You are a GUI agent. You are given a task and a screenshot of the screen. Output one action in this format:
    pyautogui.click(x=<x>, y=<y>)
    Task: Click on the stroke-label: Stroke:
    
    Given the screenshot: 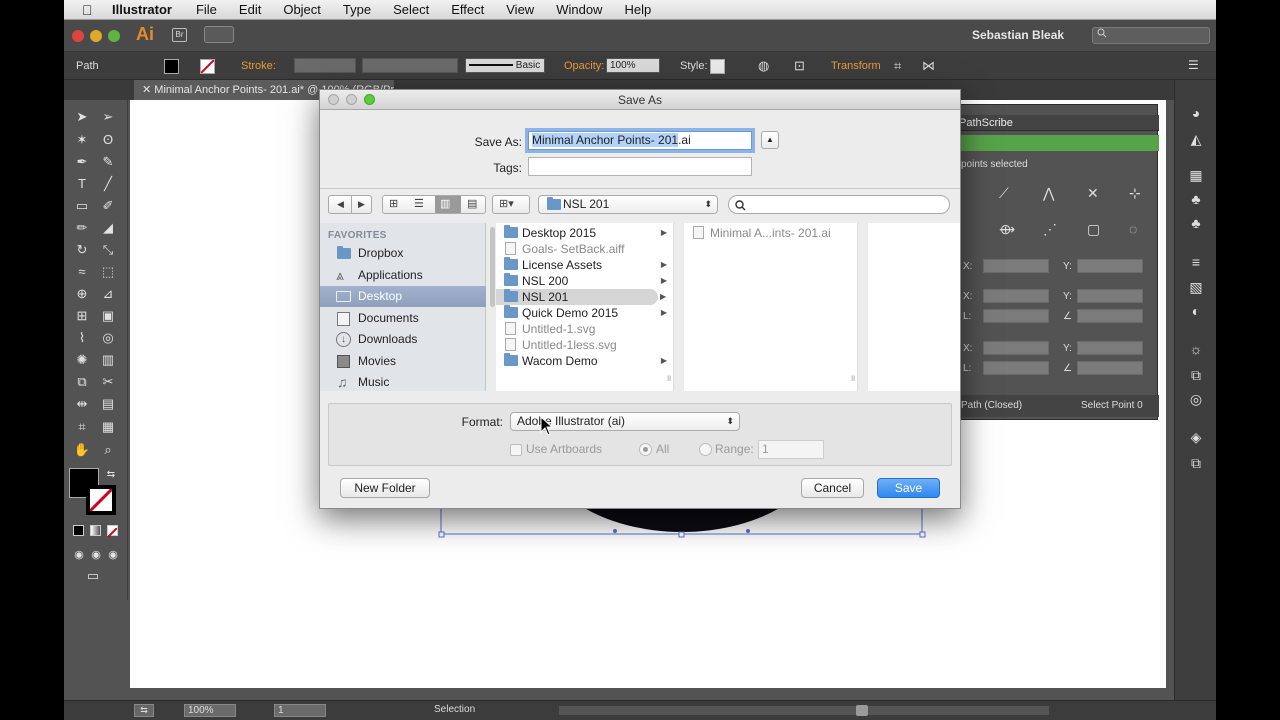 What is the action you would take?
    pyautogui.click(x=258, y=66)
    